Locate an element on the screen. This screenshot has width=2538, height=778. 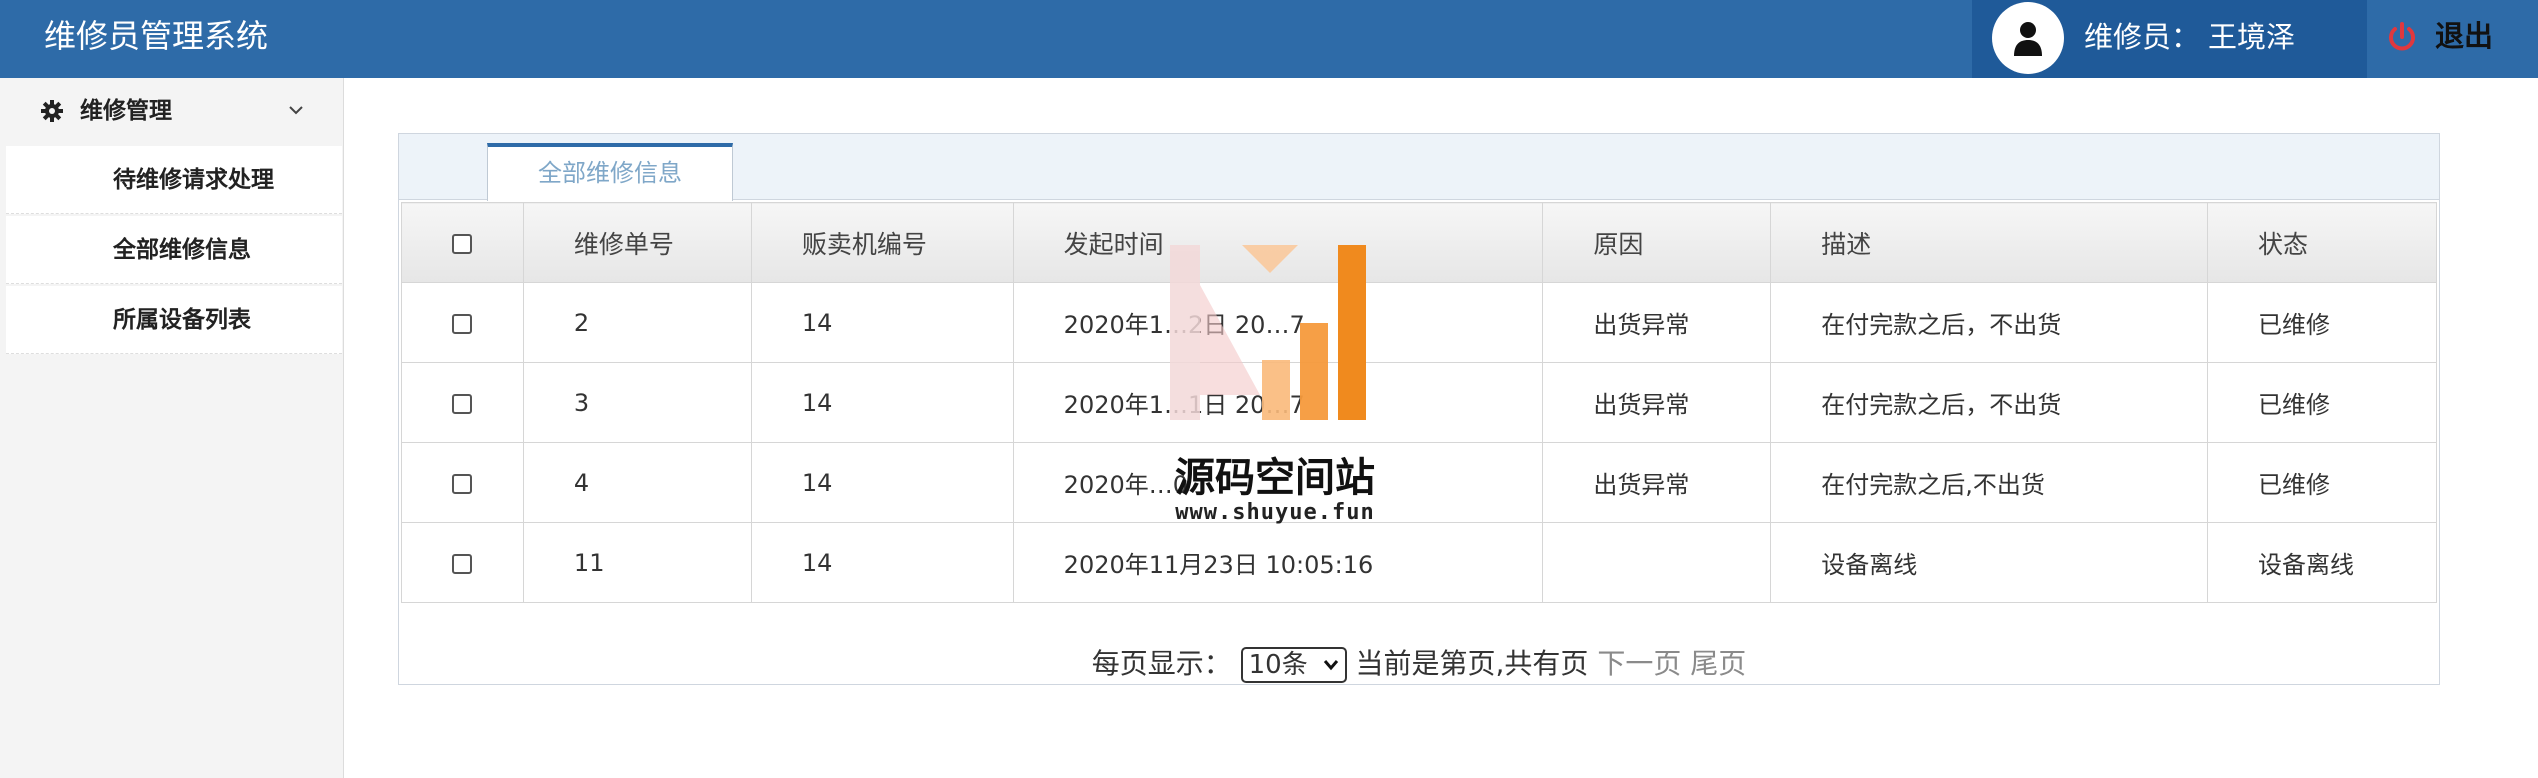
logout-button: 退出 is located at coordinates (2452, 39).